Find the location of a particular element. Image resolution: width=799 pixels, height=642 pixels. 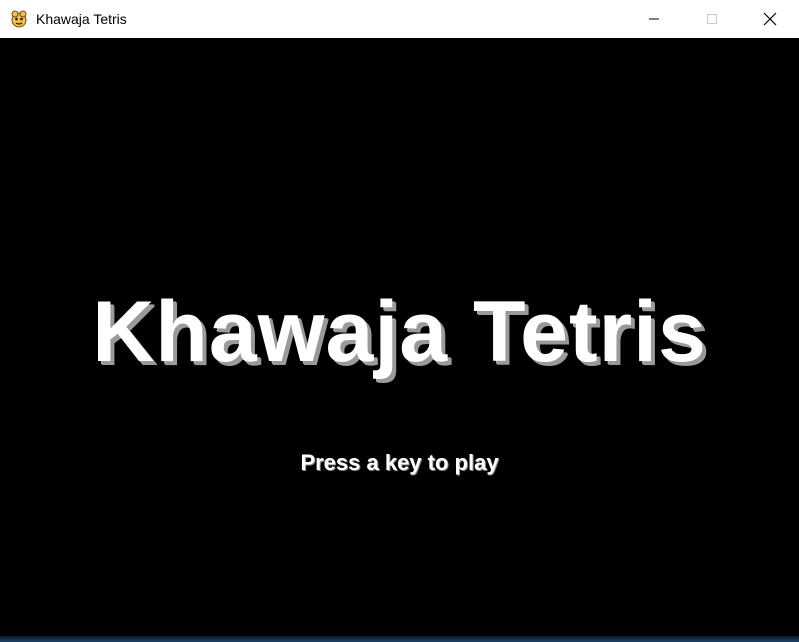

close-icon is located at coordinates (770, 19).